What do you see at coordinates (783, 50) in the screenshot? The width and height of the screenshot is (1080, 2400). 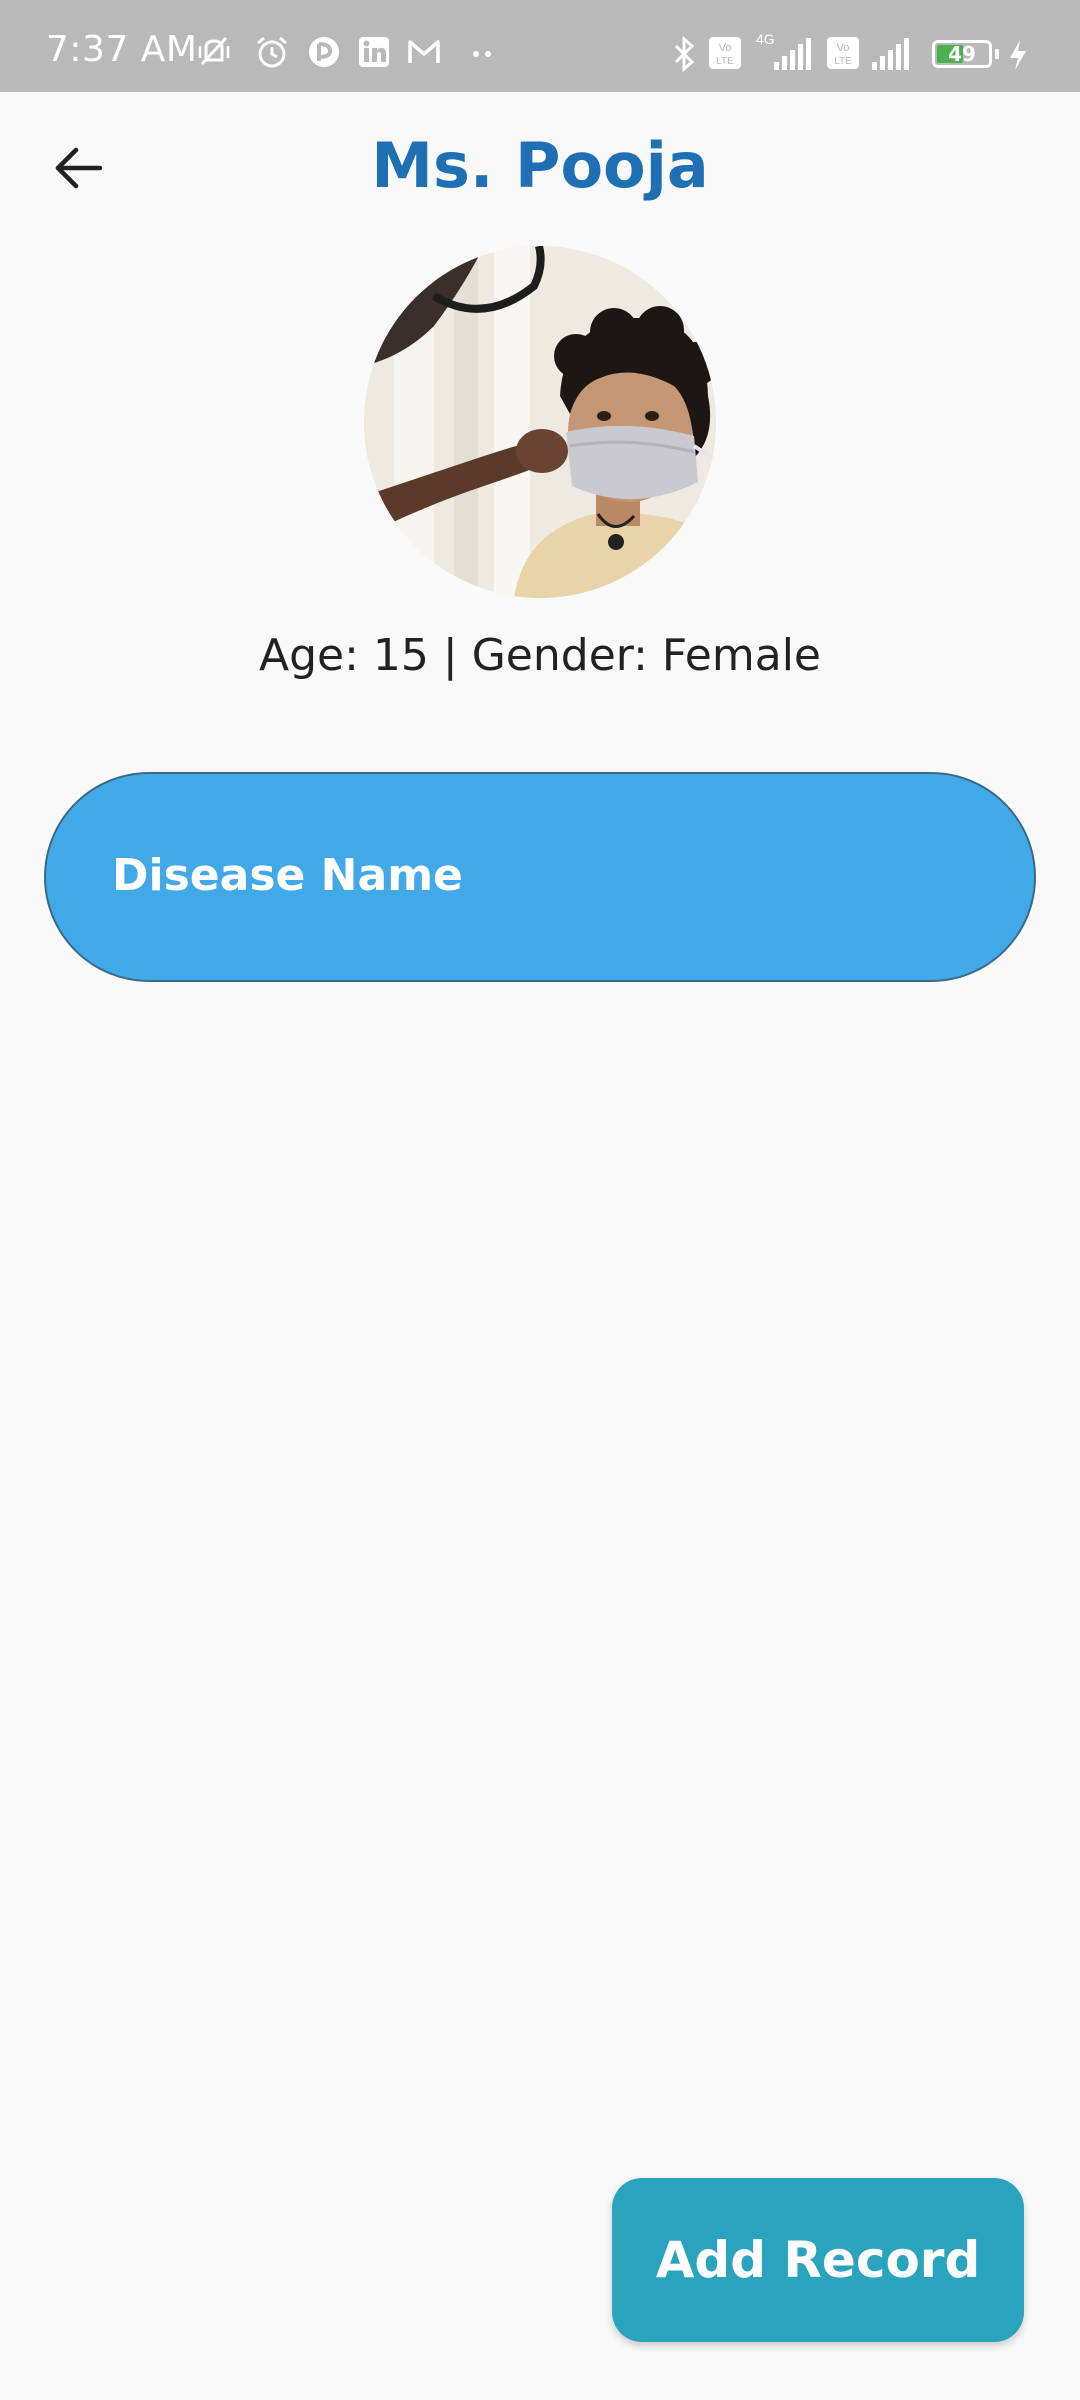 I see `signal-icon: 4G` at bounding box center [783, 50].